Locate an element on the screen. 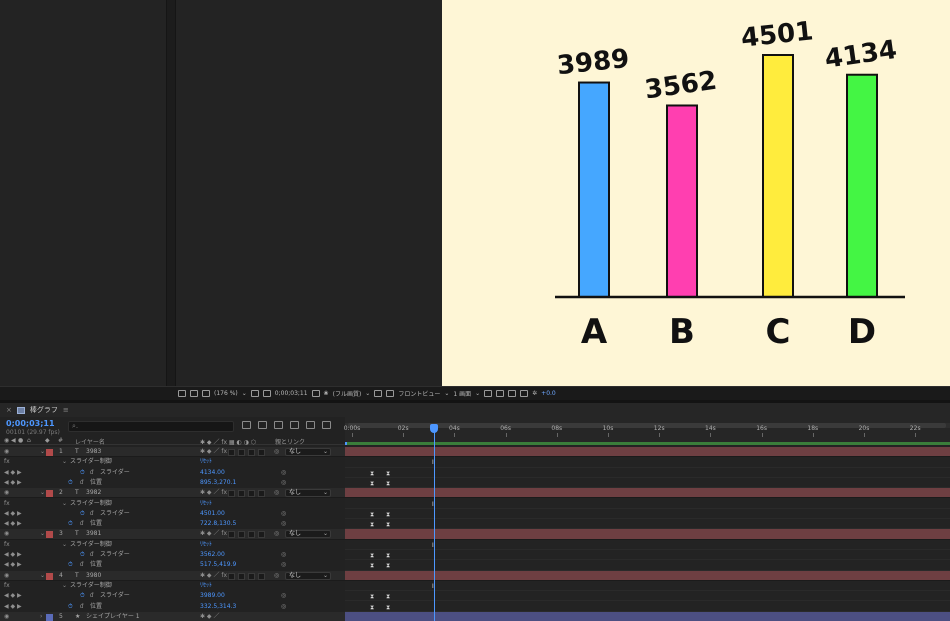  playhead-handle is located at coordinates (434, 428).